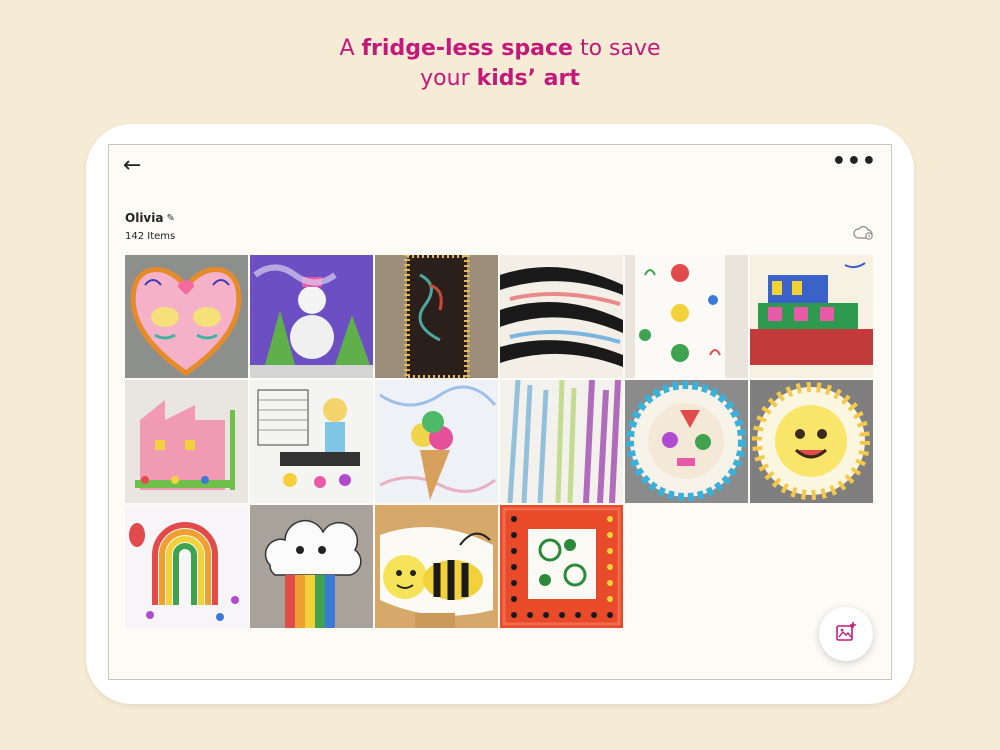  What do you see at coordinates (864, 233) in the screenshot?
I see `cloud-sync-icon` at bounding box center [864, 233].